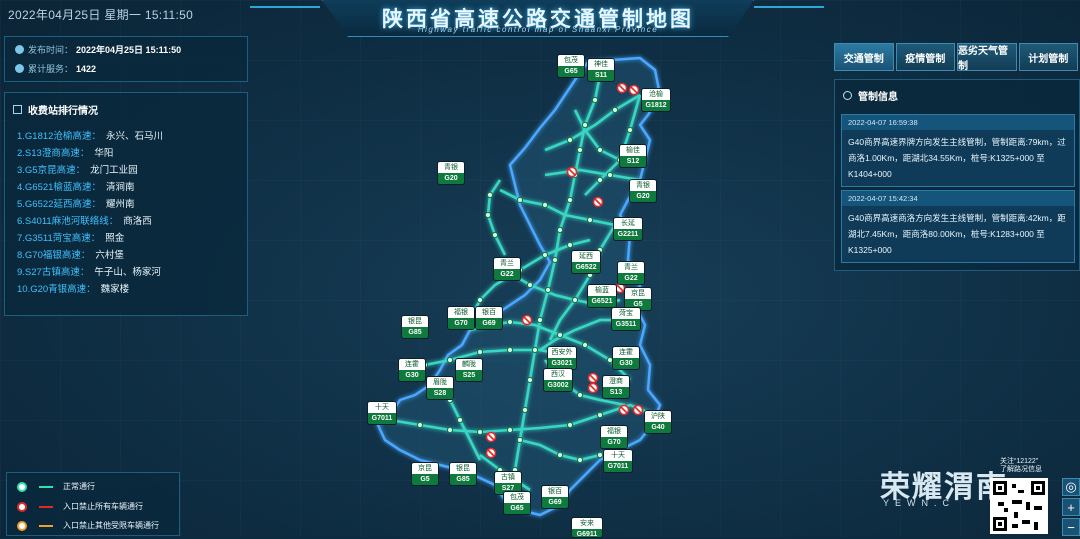 This screenshot has width=1080, height=539. Describe the element at coordinates (22, 525) in the screenshot. I see `closed-restricted-icon` at that location.